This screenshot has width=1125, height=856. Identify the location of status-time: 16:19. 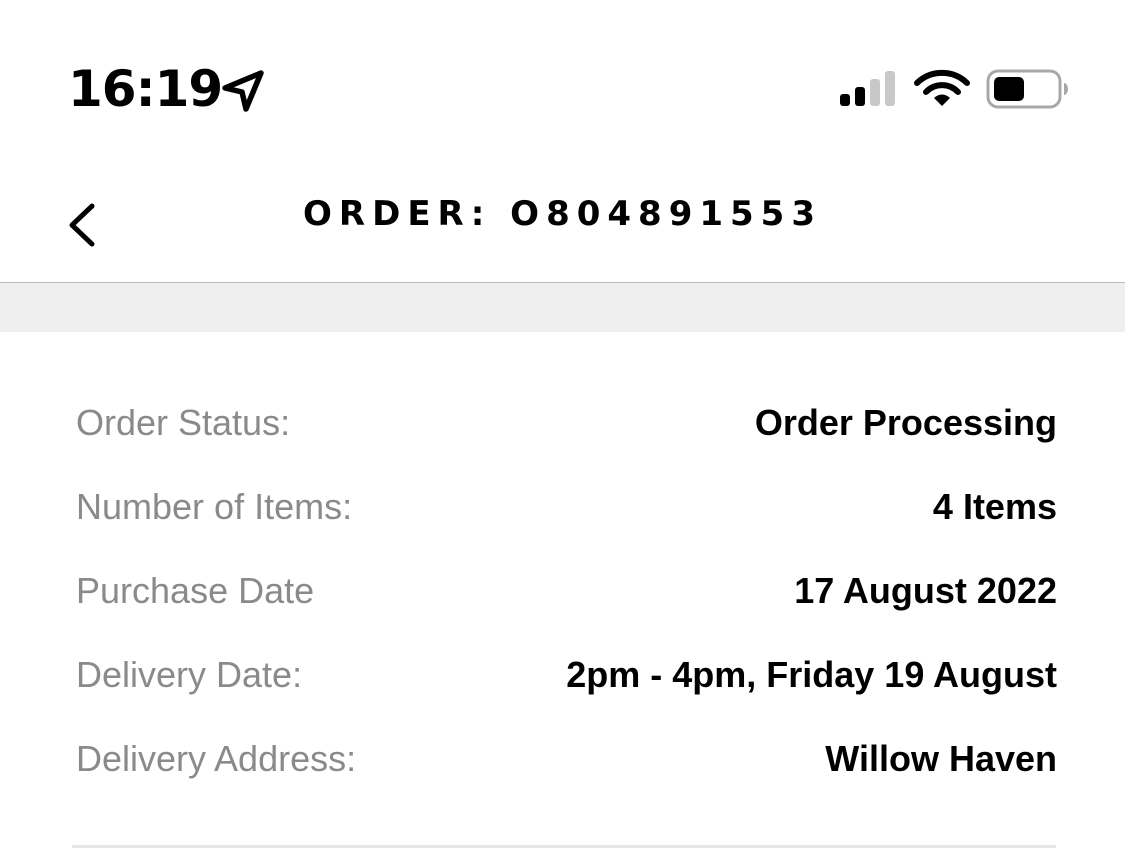
(145, 89).